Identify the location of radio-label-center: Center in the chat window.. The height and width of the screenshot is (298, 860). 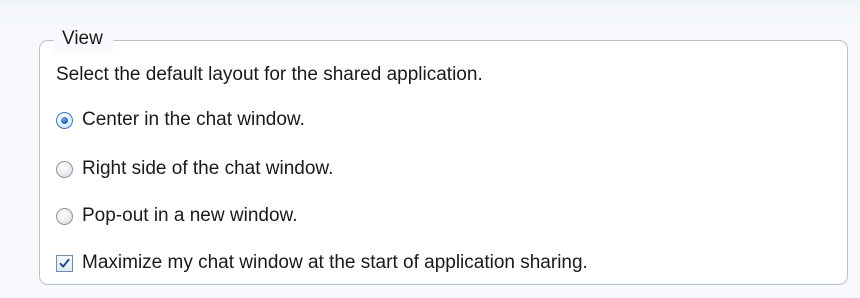
(193, 120).